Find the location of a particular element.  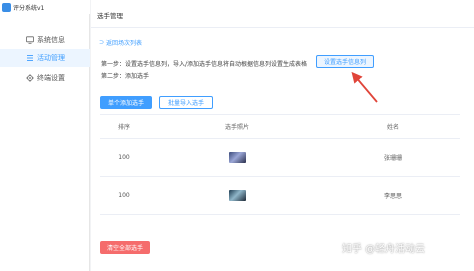

name-cell: 张珊珊 is located at coordinates (392, 158).